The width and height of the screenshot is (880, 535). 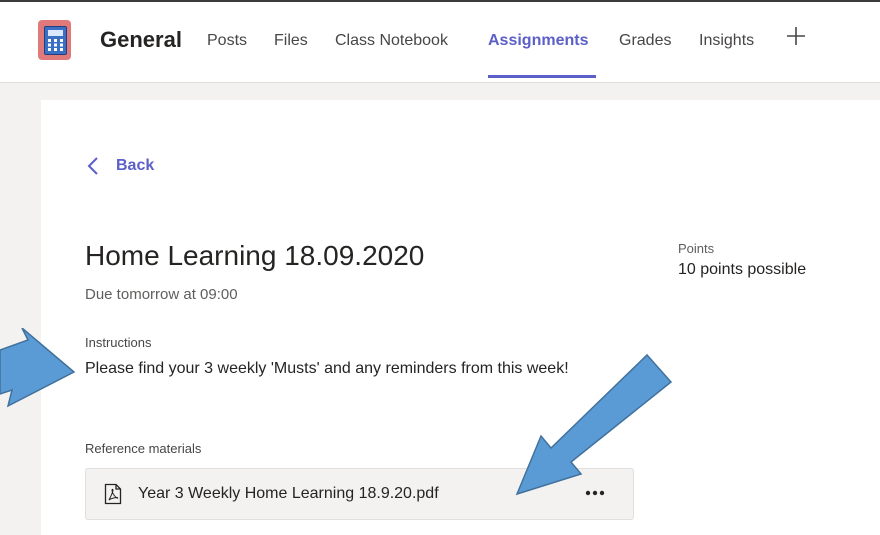 What do you see at coordinates (291, 41) in the screenshot?
I see `tab-files: Files` at bounding box center [291, 41].